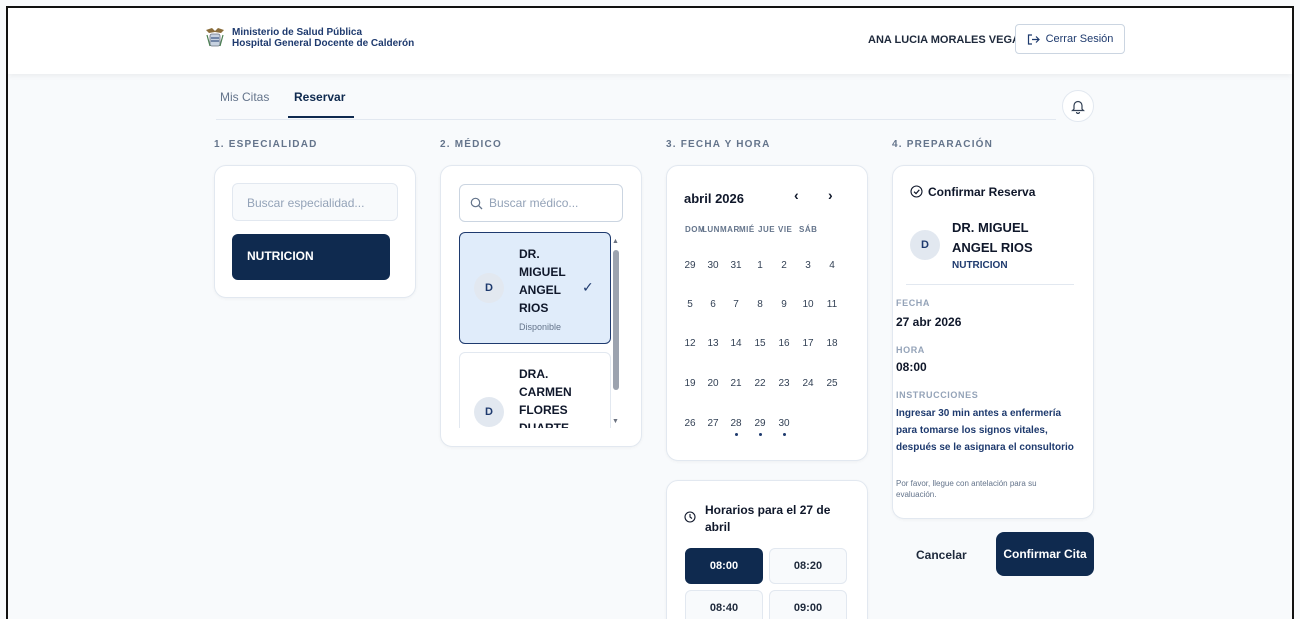 This screenshot has width=1300, height=619. What do you see at coordinates (1033, 39) in the screenshot?
I see `logout-icon` at bounding box center [1033, 39].